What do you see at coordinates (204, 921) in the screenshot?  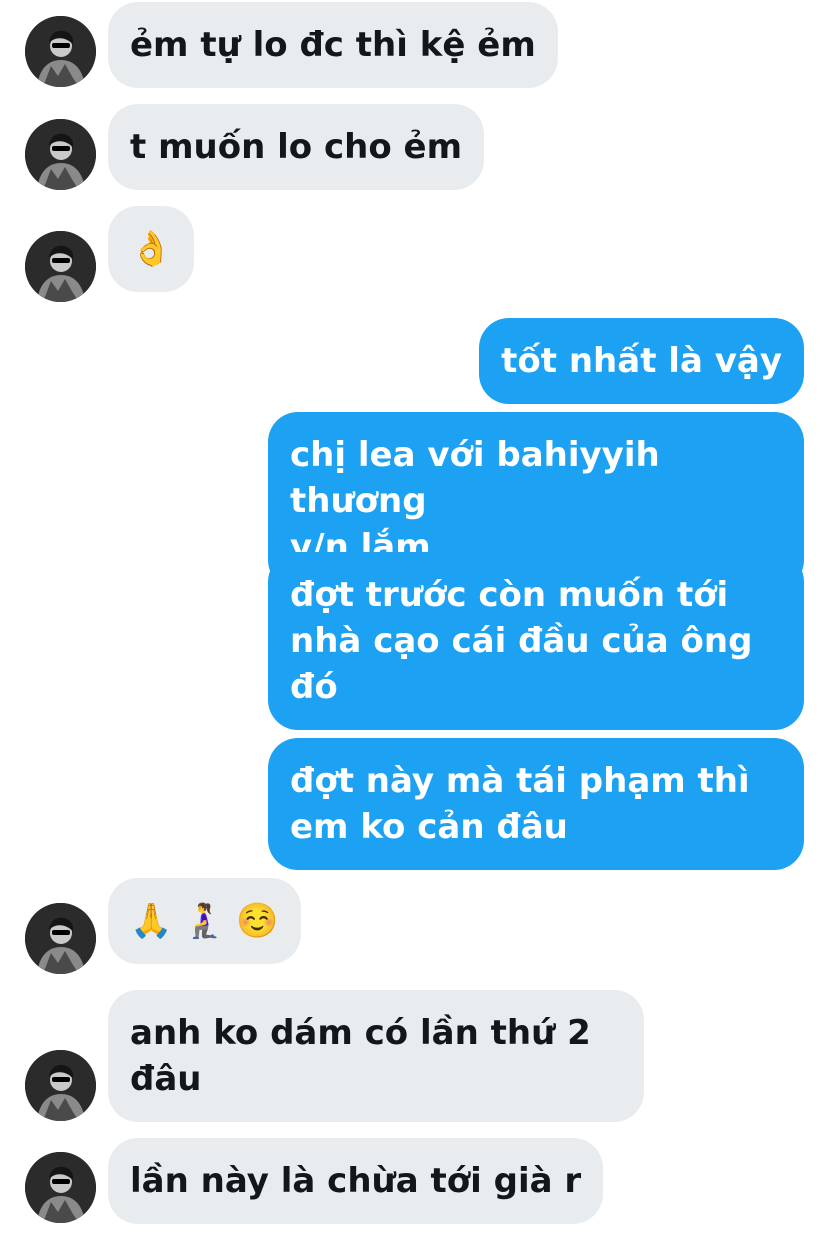 I see `incoming-emoji-message: 🙏 🧎‍♀️ ☺️` at bounding box center [204, 921].